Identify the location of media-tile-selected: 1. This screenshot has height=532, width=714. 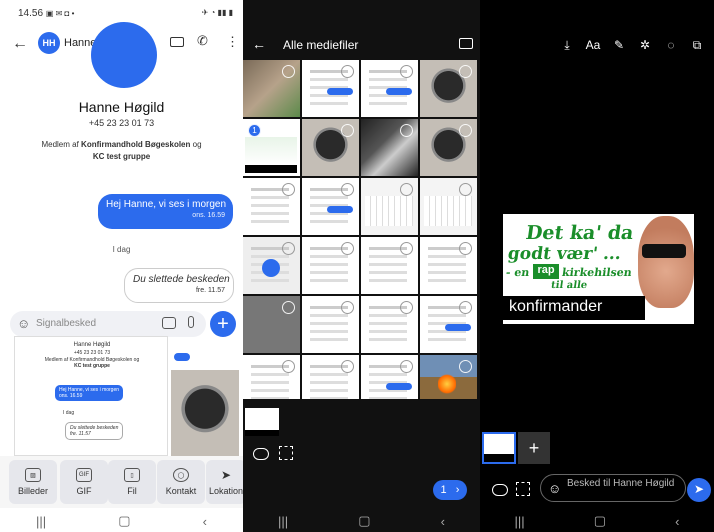
(271, 147).